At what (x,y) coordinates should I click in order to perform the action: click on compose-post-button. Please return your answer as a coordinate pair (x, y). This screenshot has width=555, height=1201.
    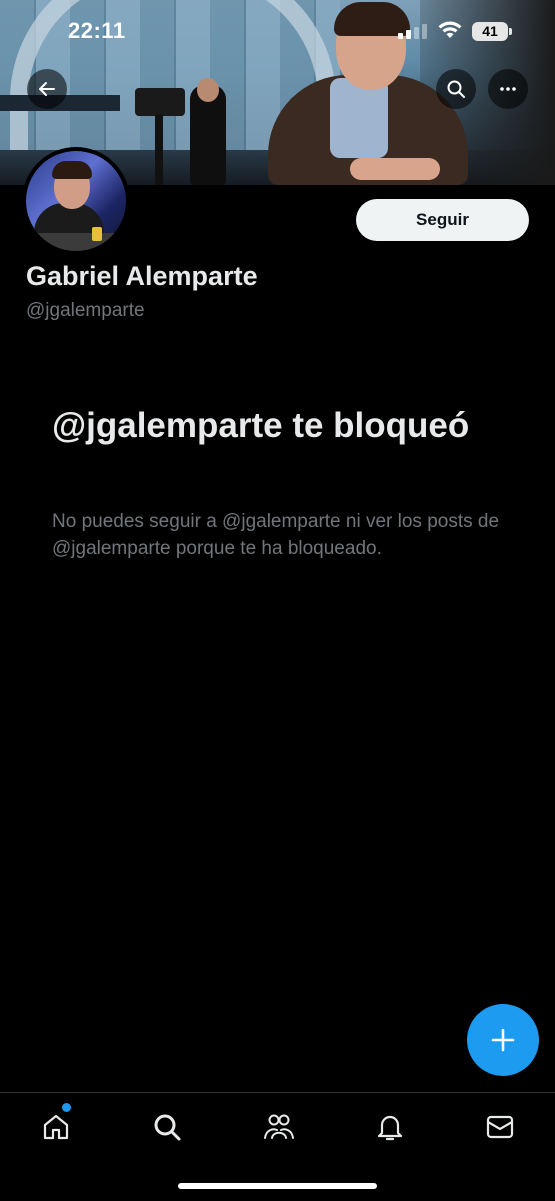
    Looking at the image, I should click on (503, 1040).